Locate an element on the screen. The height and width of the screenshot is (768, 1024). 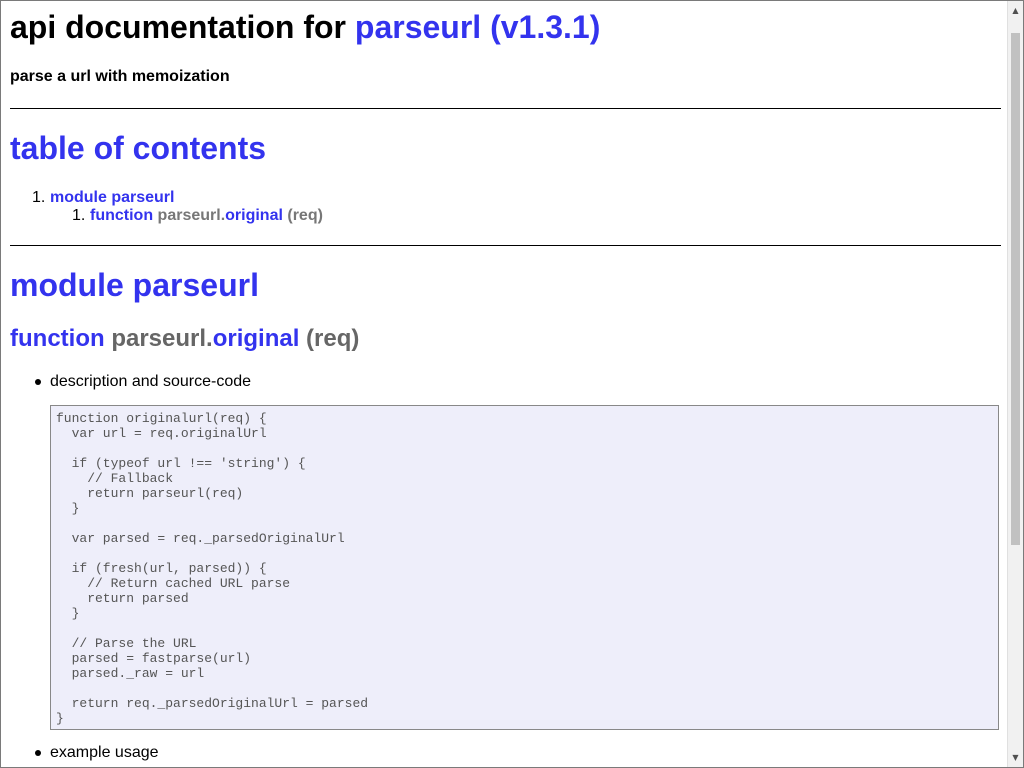
page-title: api documentation for parseurl (v1.3.1) is located at coordinates (305, 27).